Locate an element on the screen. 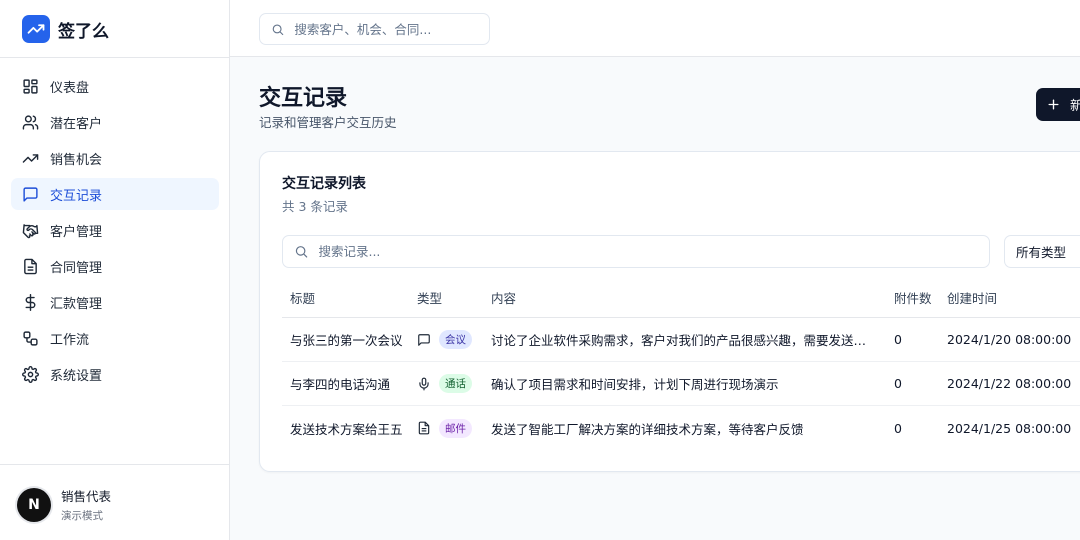  workflow-icon is located at coordinates (30, 338).